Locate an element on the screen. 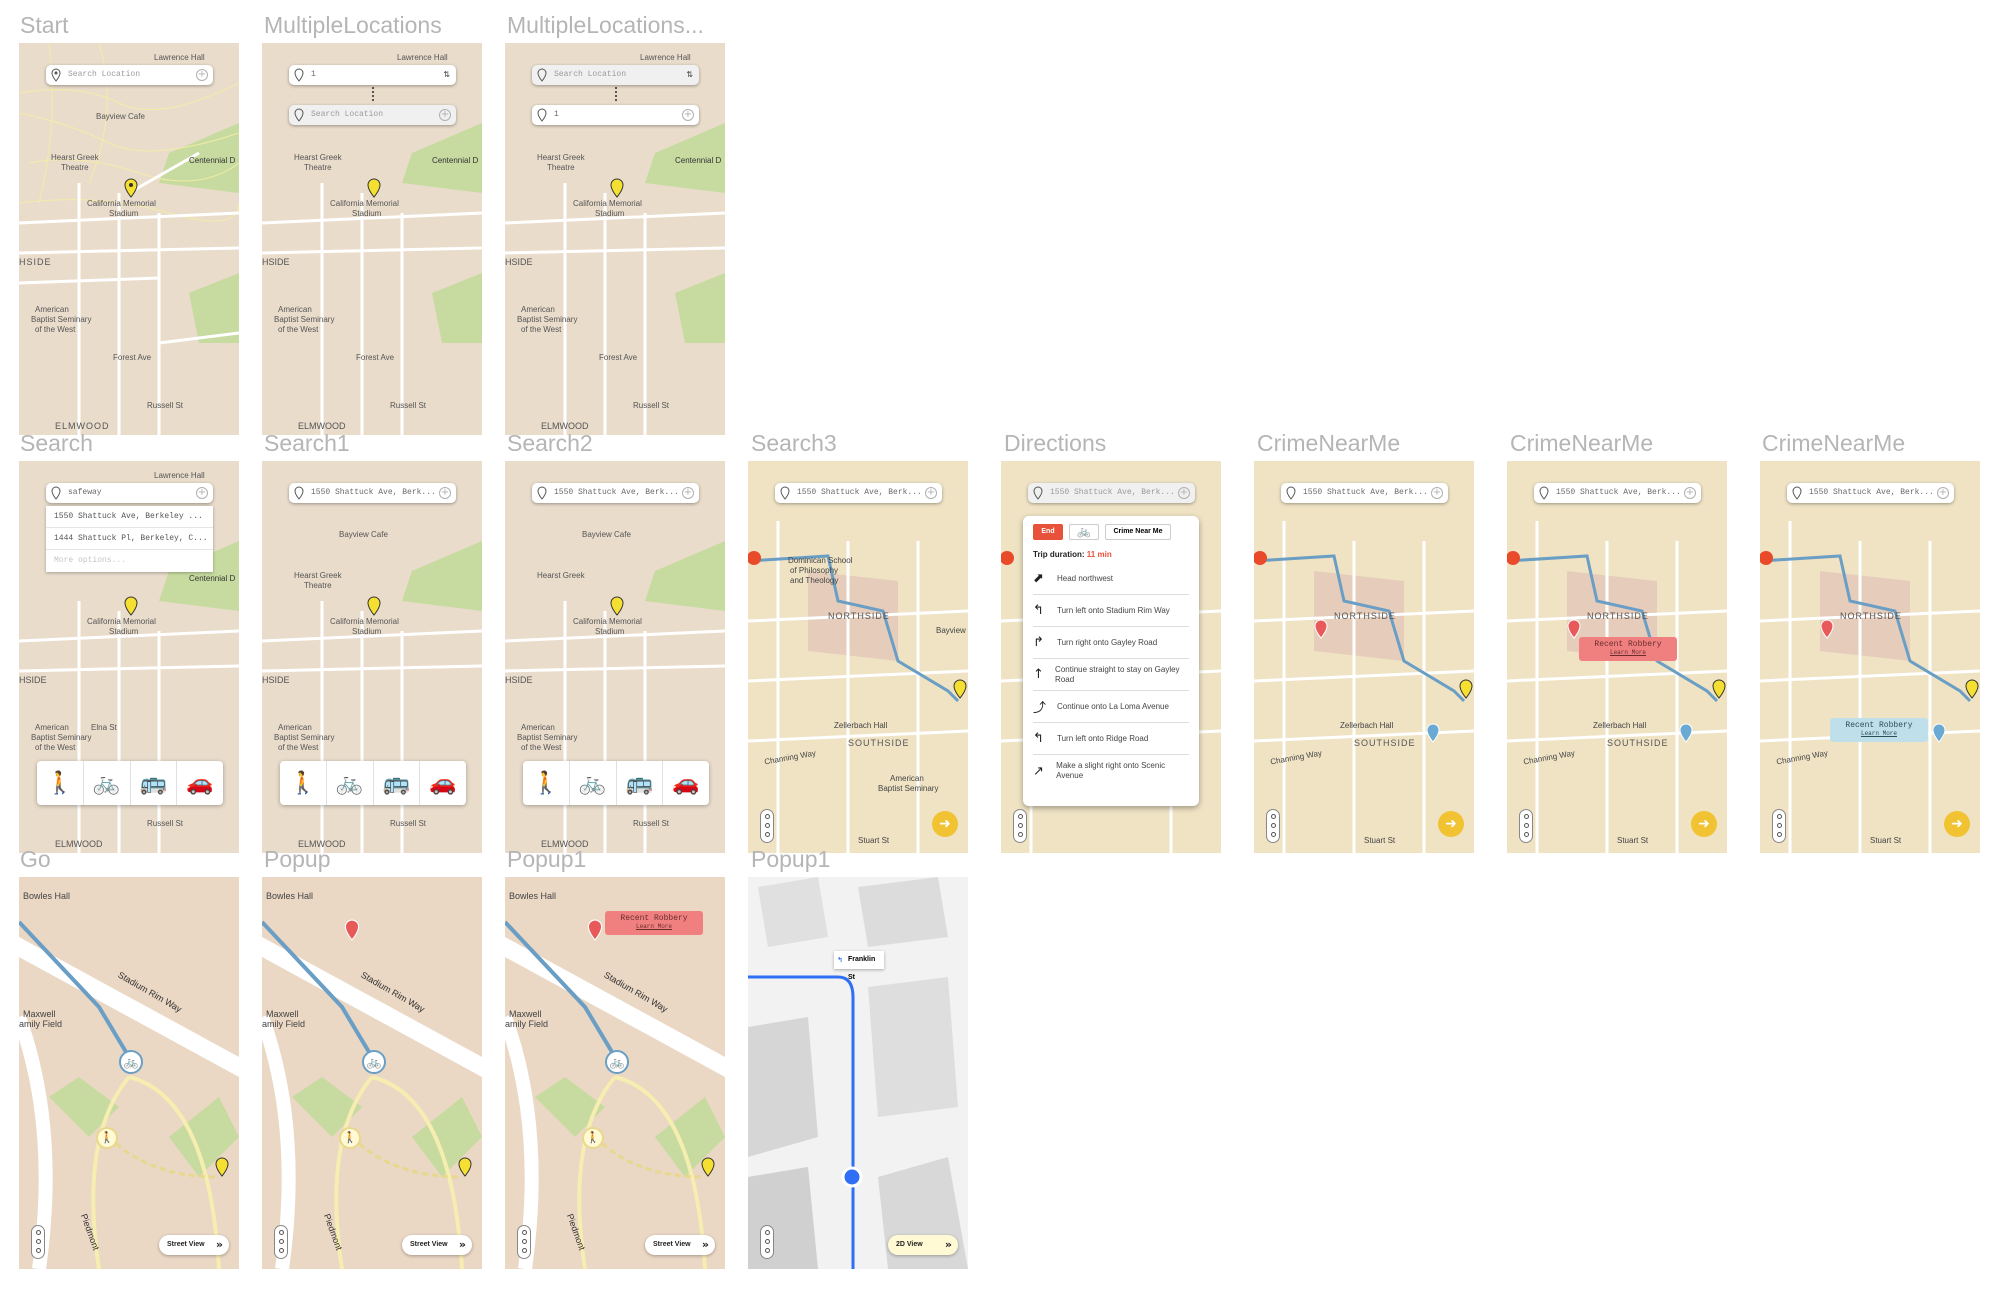 Image resolution: width=1999 pixels, height=1300 pixels. map-label-baptist: Baptist Seminary is located at coordinates (61, 737).